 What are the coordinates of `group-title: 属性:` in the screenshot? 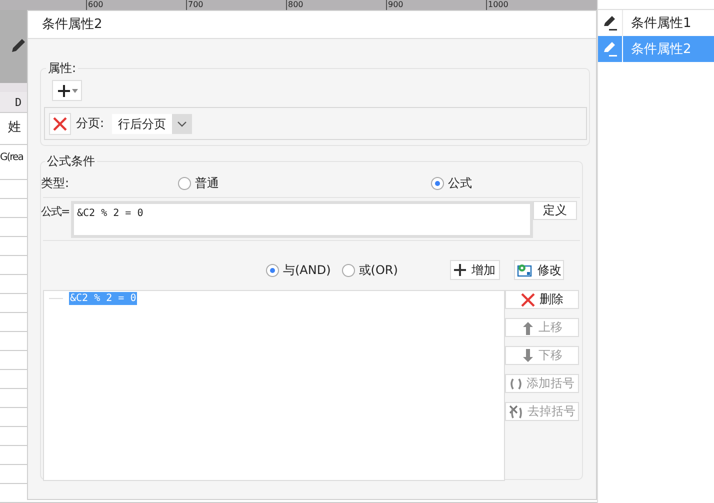 It's located at (62, 68).